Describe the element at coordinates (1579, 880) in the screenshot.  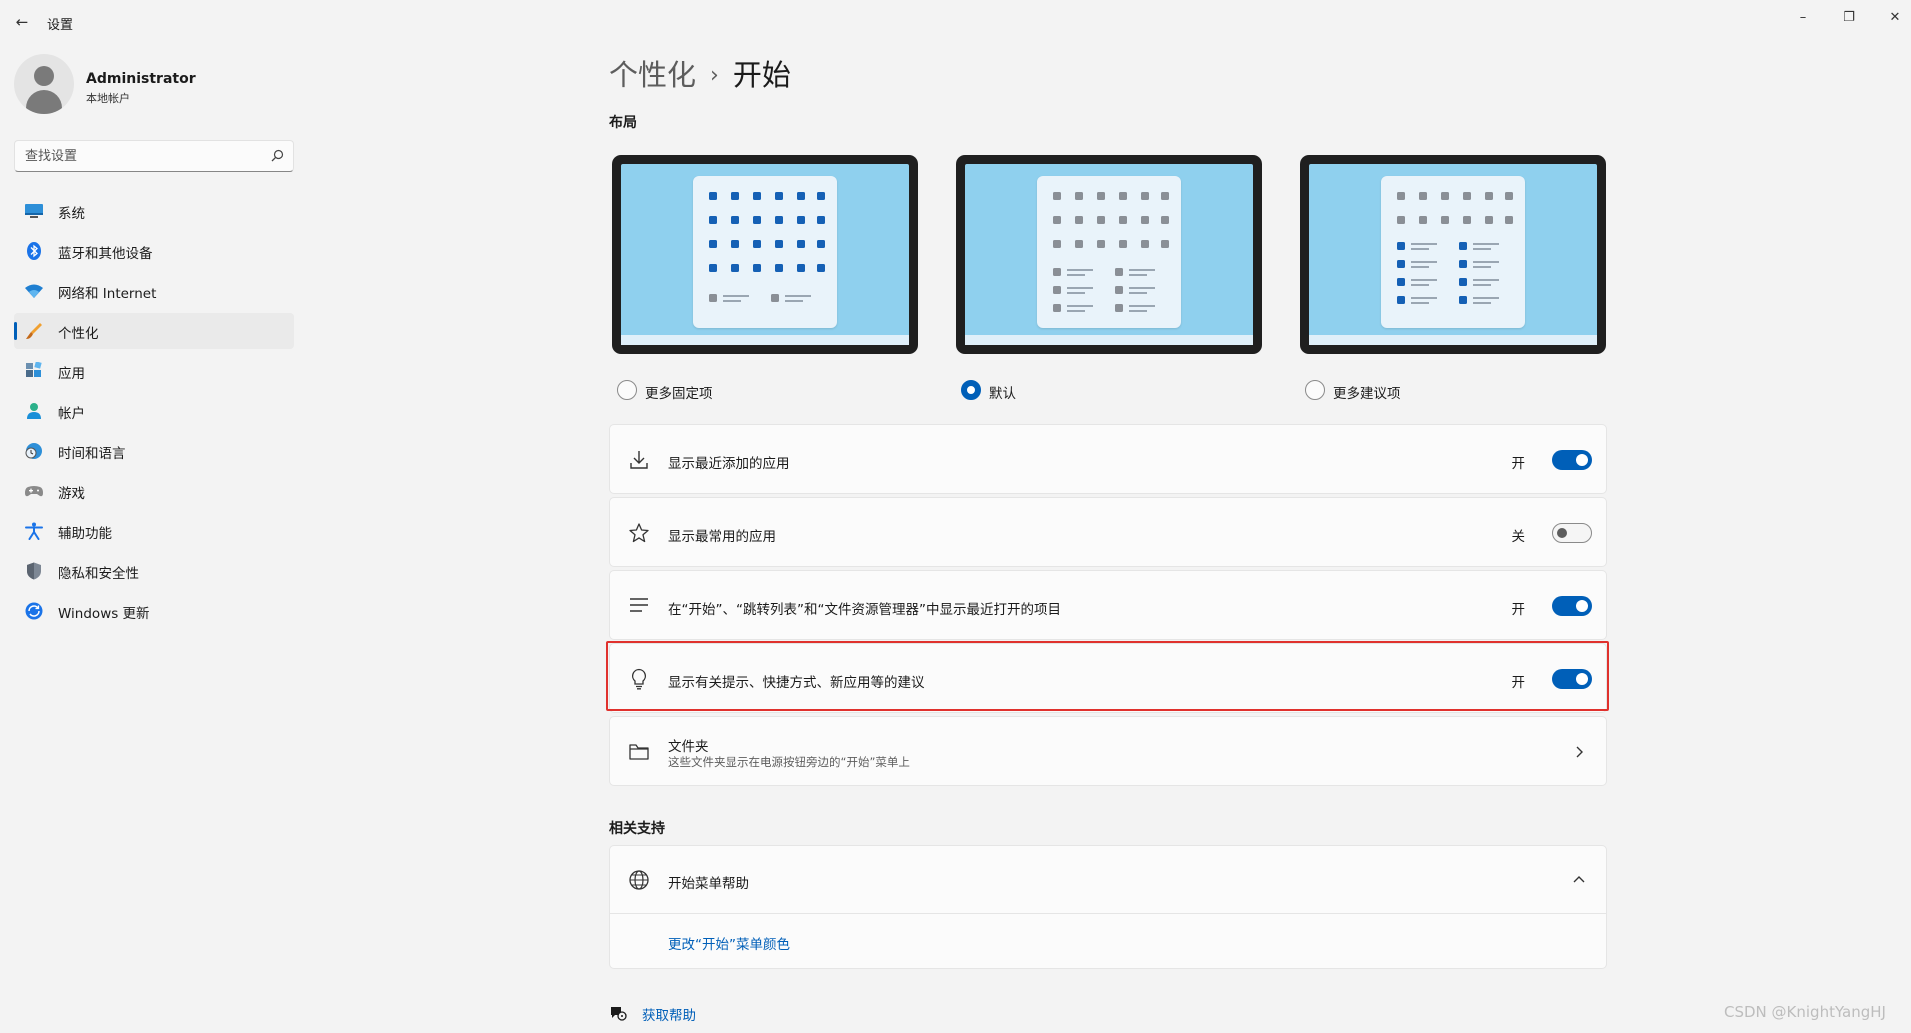
I see `chevron-up-icon` at that location.